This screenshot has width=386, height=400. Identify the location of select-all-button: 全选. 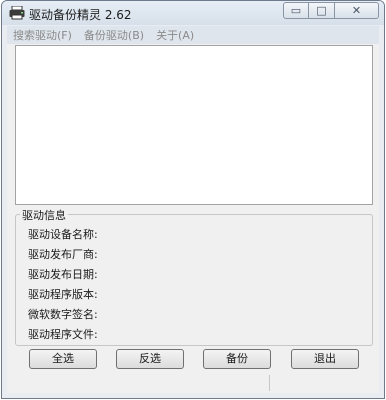
(63, 359).